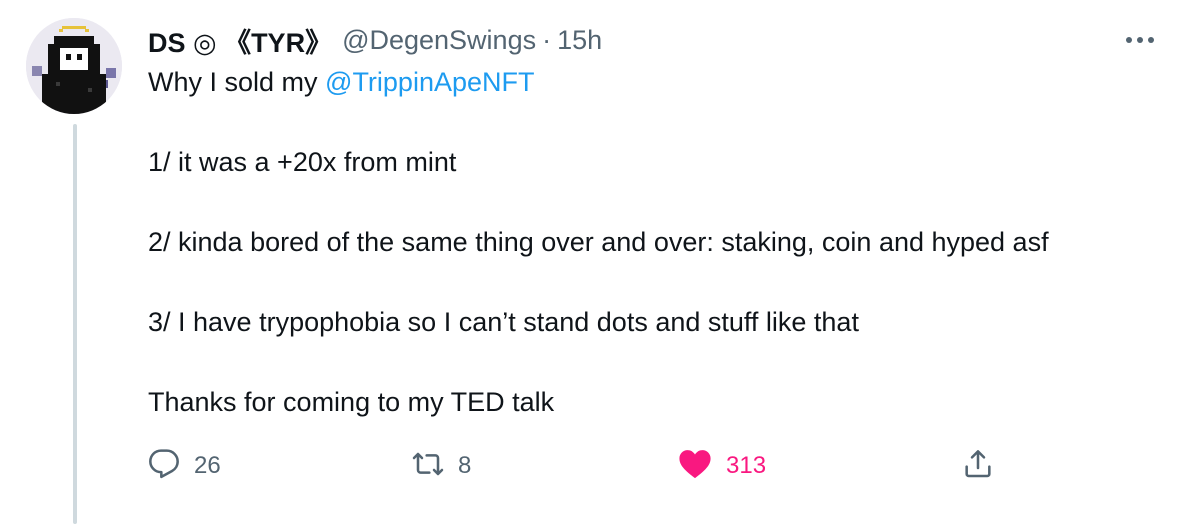 The width and height of the screenshot is (1188, 524). I want to click on retweet-button: 8, so click(441, 466).